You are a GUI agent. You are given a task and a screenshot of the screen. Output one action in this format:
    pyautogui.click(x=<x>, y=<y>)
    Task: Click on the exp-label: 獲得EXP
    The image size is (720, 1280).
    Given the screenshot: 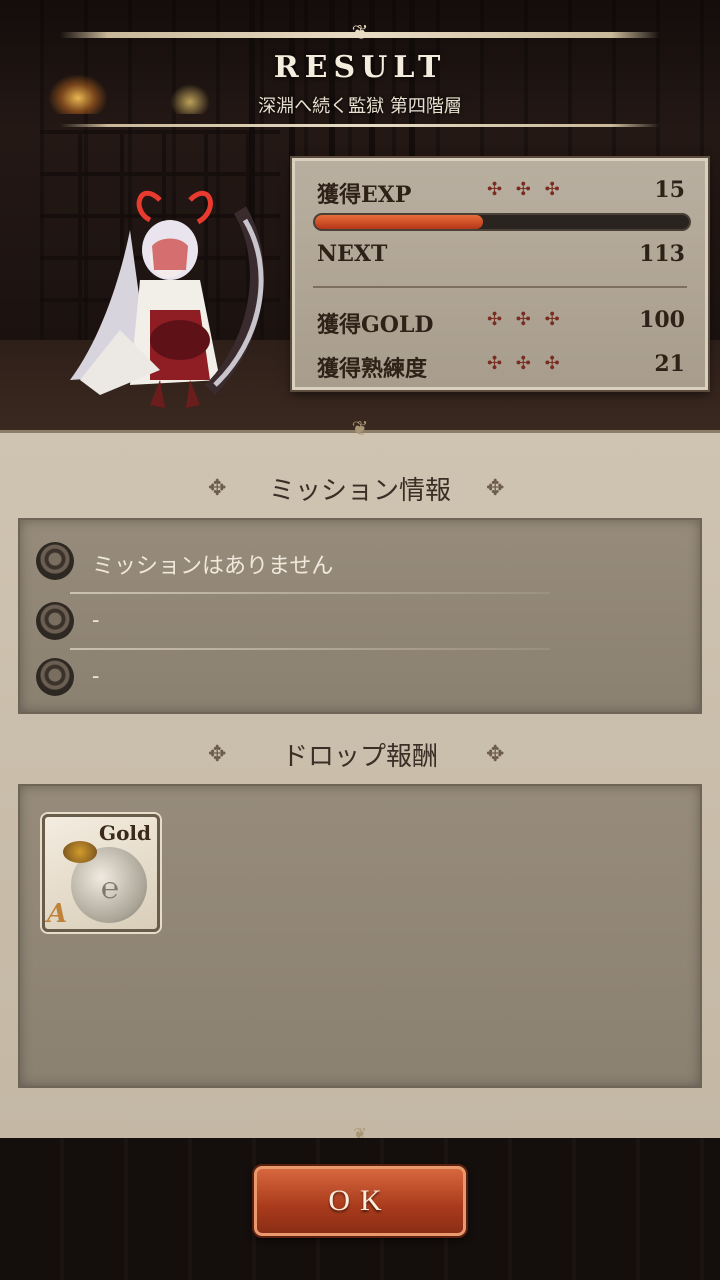 What is the action you would take?
    pyautogui.click(x=364, y=195)
    